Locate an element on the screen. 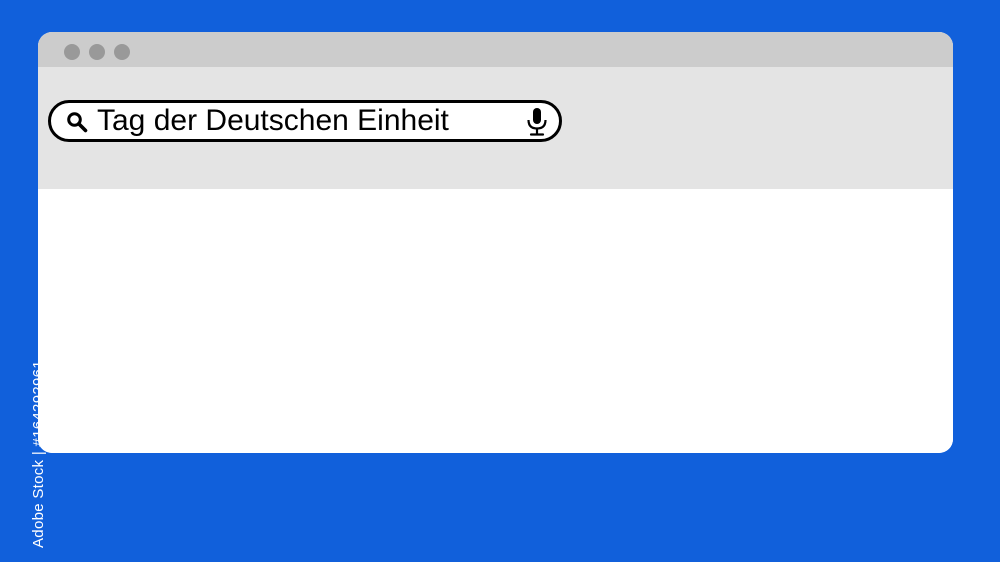 The width and height of the screenshot is (1000, 562). search-query-text: Tag der Deutschen Einheit is located at coordinates (273, 121).